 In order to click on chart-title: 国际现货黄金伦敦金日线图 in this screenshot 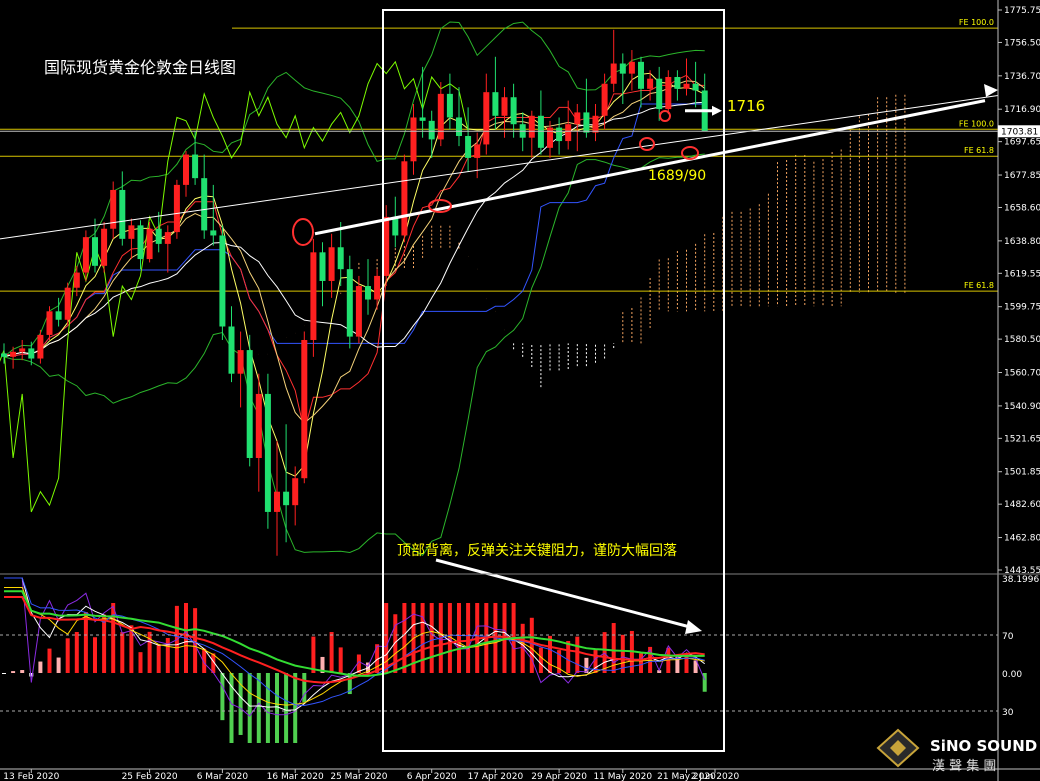, I will do `click(140, 67)`.